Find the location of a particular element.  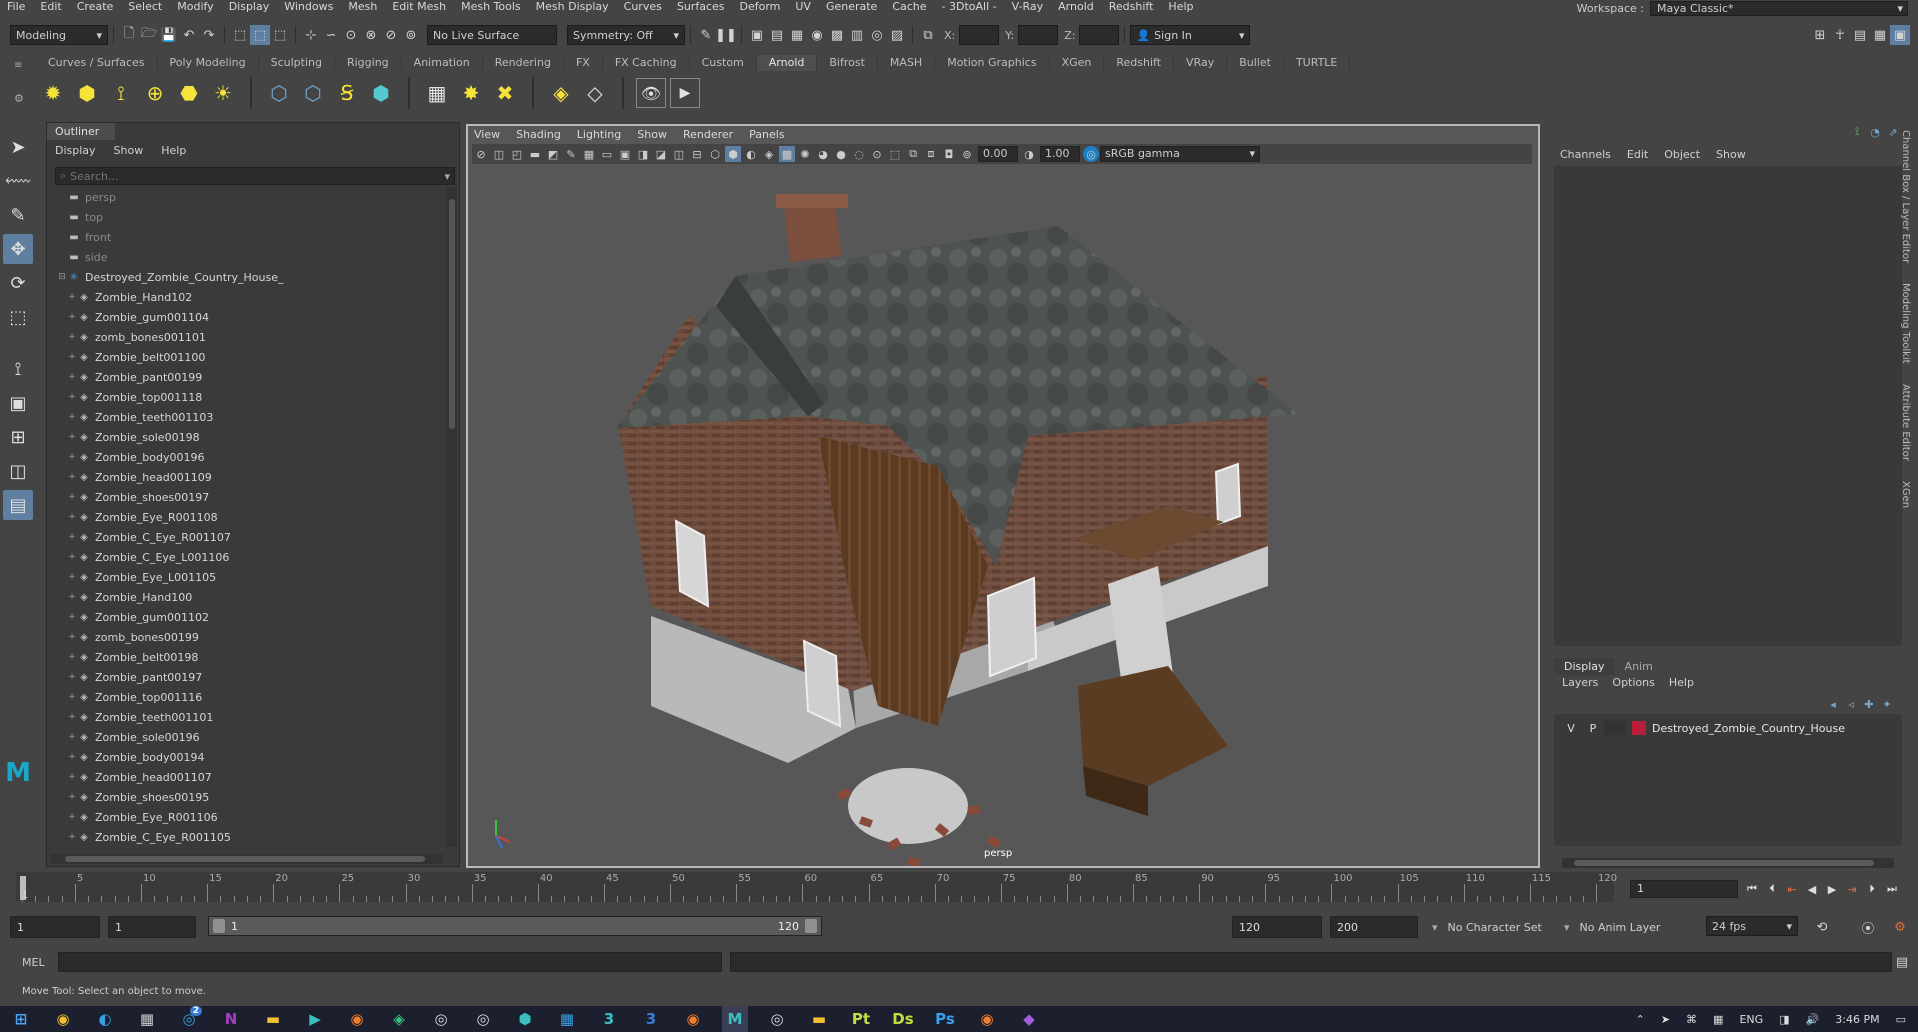

photoshop-icon: Ps is located at coordinates (945, 1019).